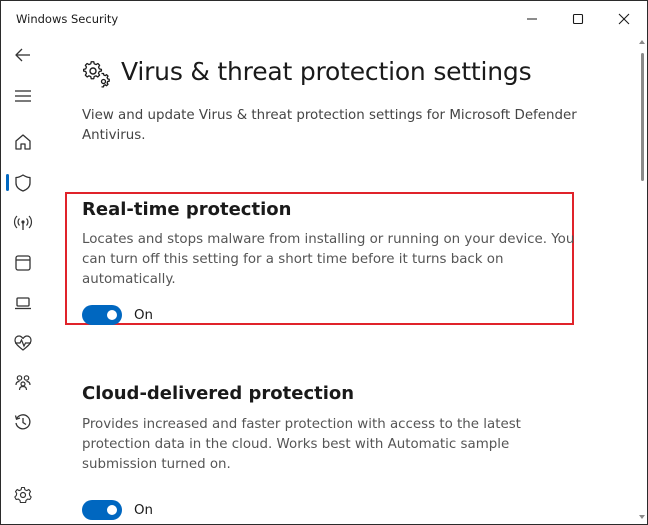 The height and width of the screenshot is (525, 648). What do you see at coordinates (102, 315) in the screenshot?
I see `real-time-protection-toggle` at bounding box center [102, 315].